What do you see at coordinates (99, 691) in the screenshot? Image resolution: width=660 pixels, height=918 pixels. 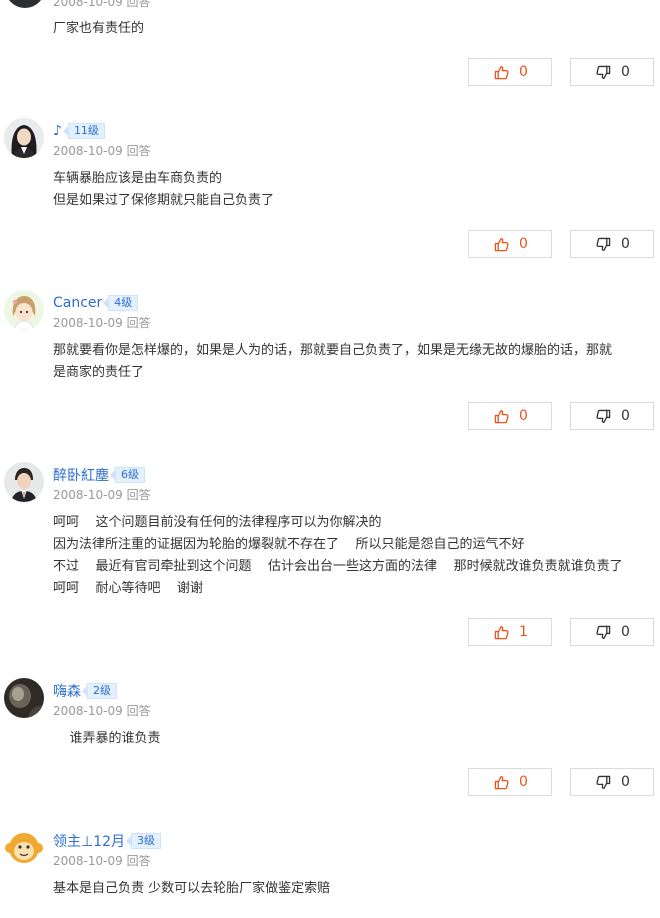 I see `level-badge: 2级` at bounding box center [99, 691].